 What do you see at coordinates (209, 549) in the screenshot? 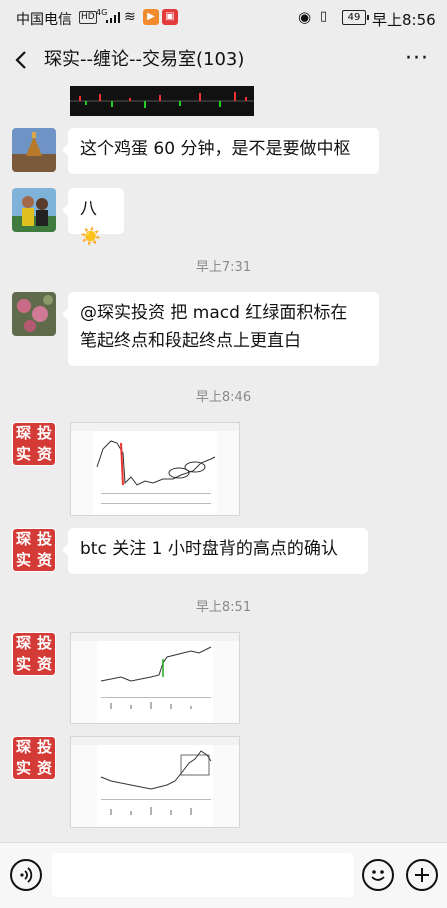
I see `message-text: btc 关注 1 小时盘背的高点的确认` at bounding box center [209, 549].